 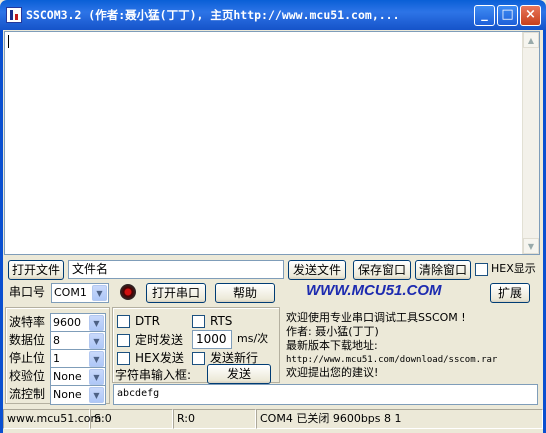 What do you see at coordinates (245, 293) in the screenshot?
I see `help-button: 帮助` at bounding box center [245, 293].